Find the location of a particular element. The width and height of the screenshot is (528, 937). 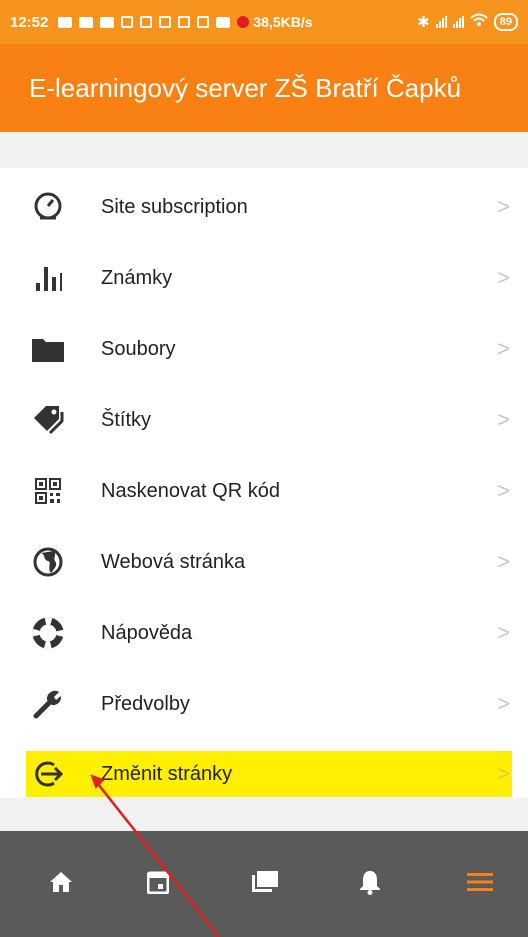

globe-icon is located at coordinates (48, 562).